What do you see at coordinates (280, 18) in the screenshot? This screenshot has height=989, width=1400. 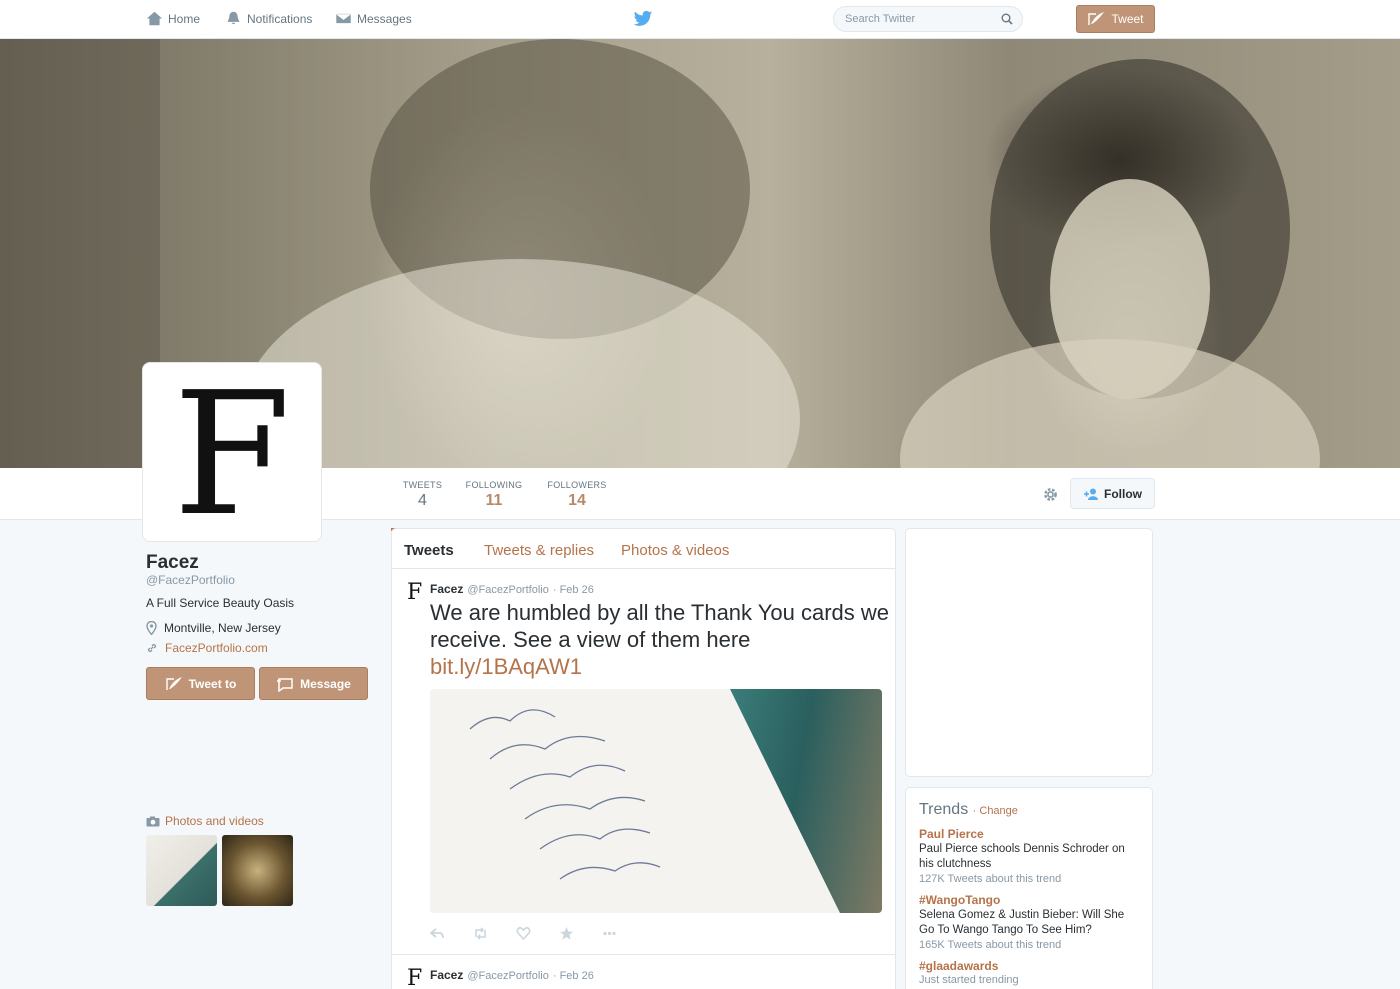 I see `nav-notifications-label: Notifications` at bounding box center [280, 18].